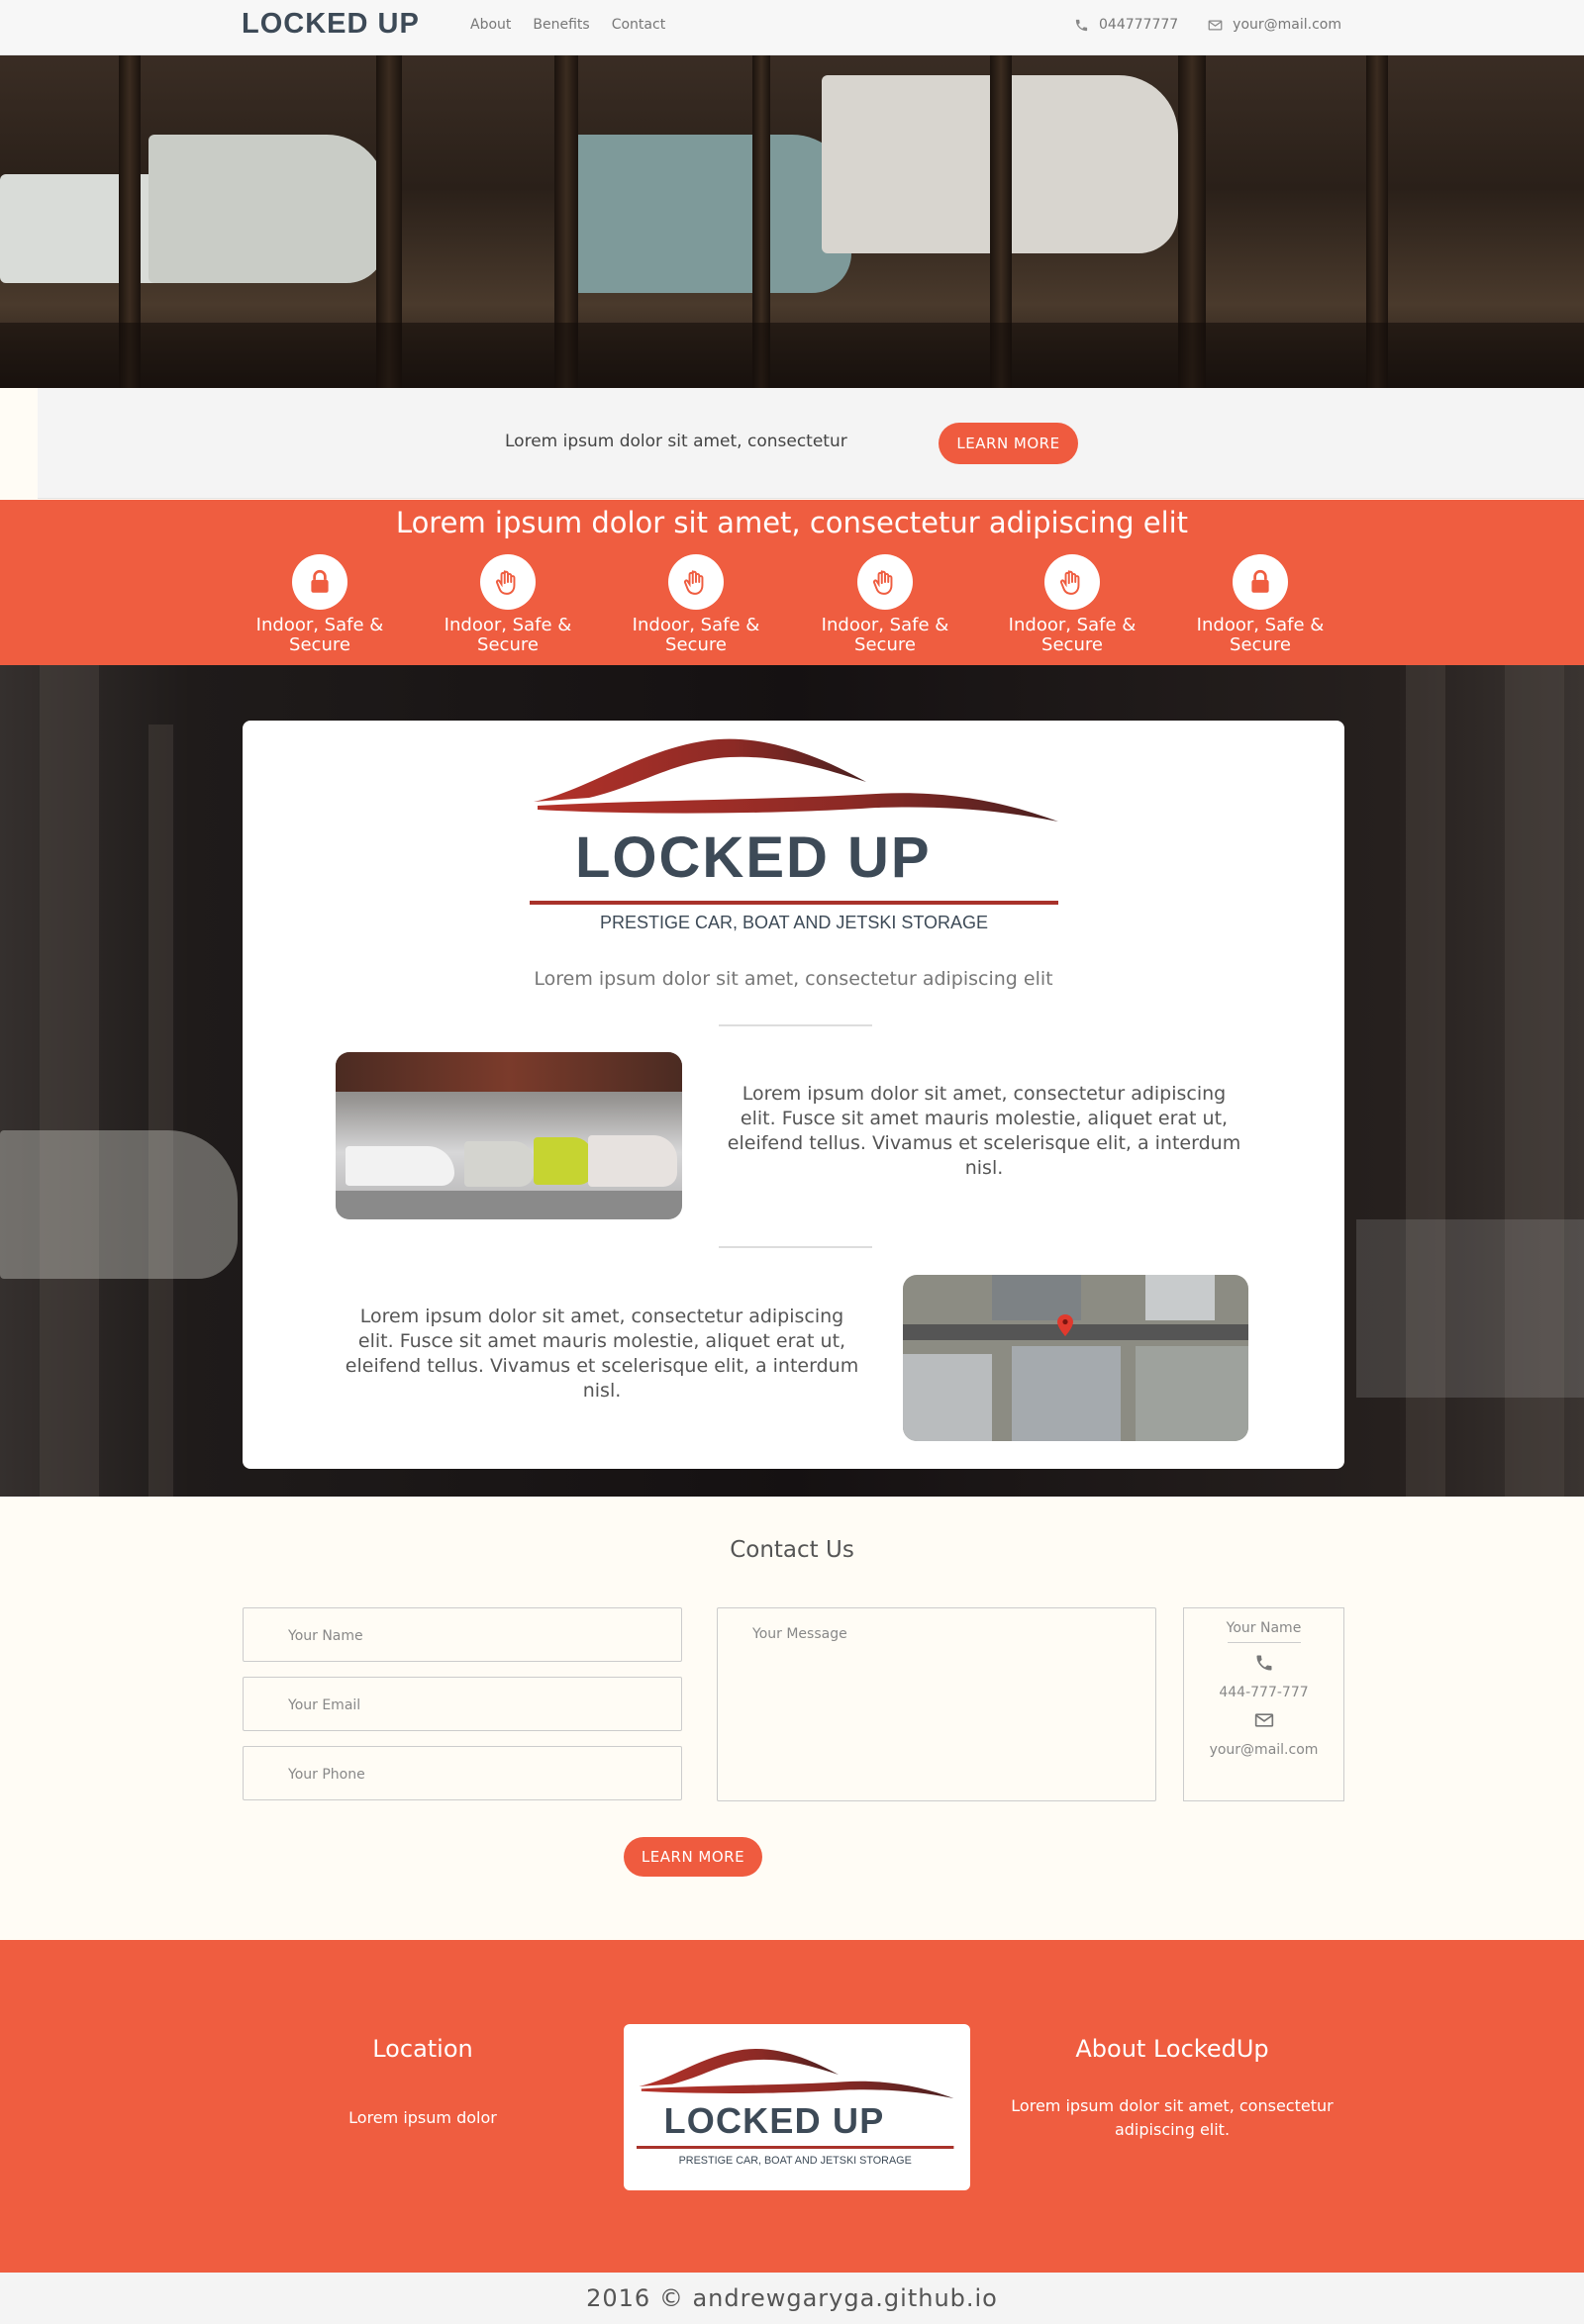 The width and height of the screenshot is (1584, 2324). Describe the element at coordinates (794, 922) in the screenshot. I see `logo-tagline: PRESTIGE CAR, BOAT AND JETSKI STORAGE` at that location.